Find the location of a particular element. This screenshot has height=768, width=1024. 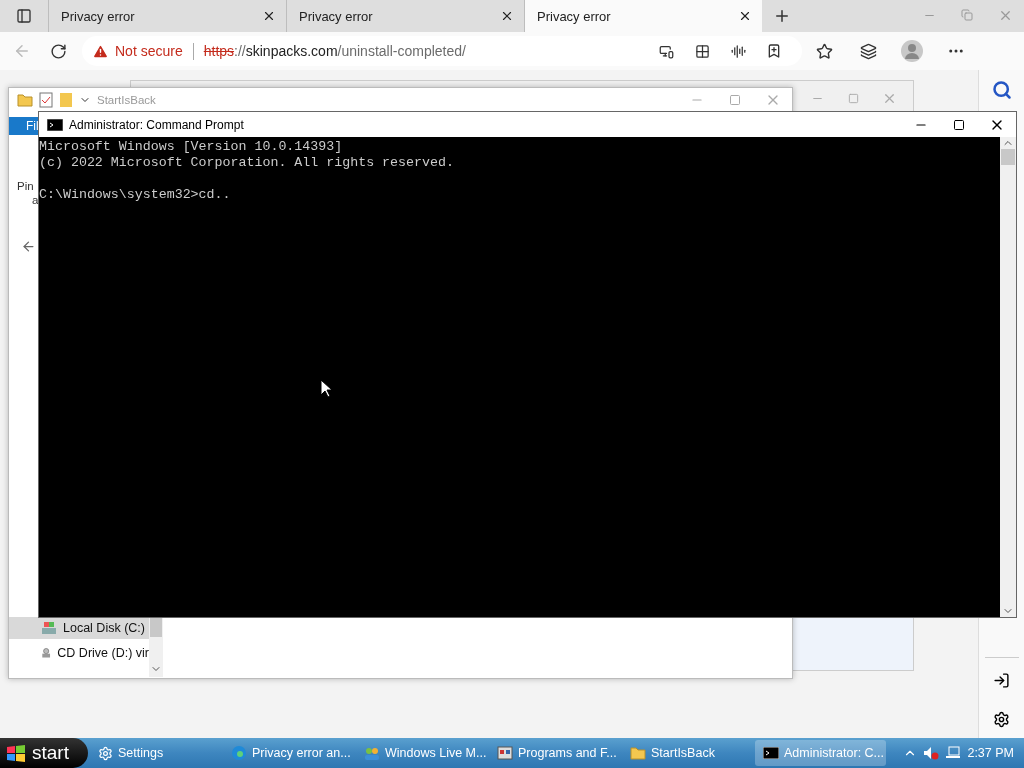

settings-icon is located at coordinates (1001, 719).